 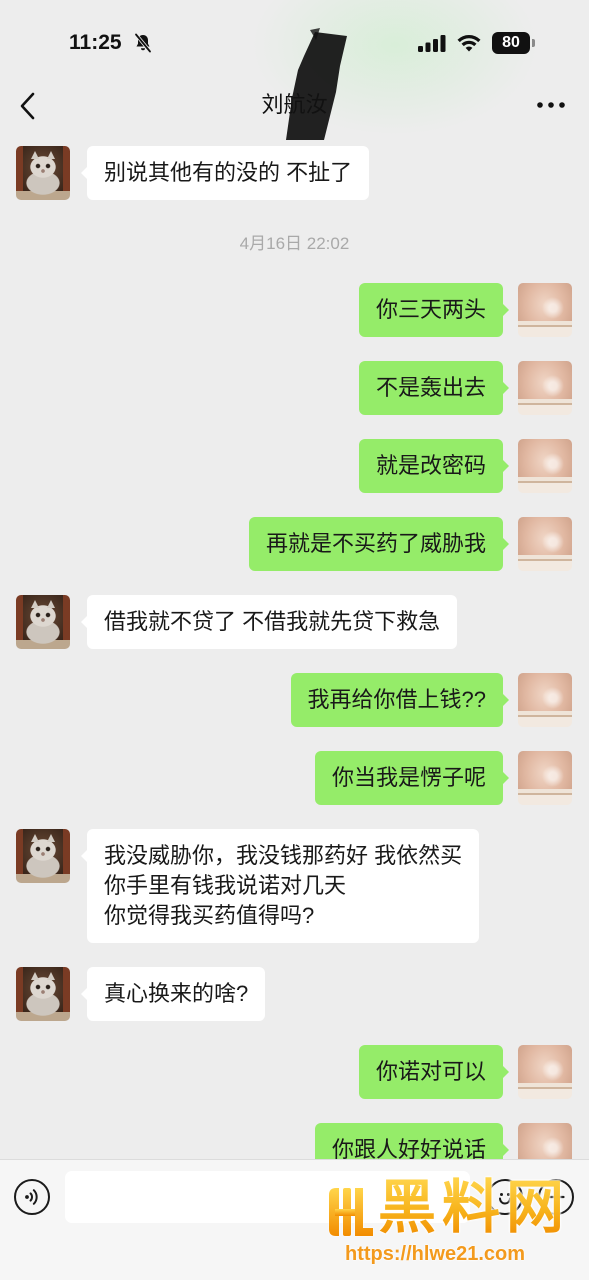 I want to click on message-timestamp: 4月16日 22:02, so click(x=294, y=243).